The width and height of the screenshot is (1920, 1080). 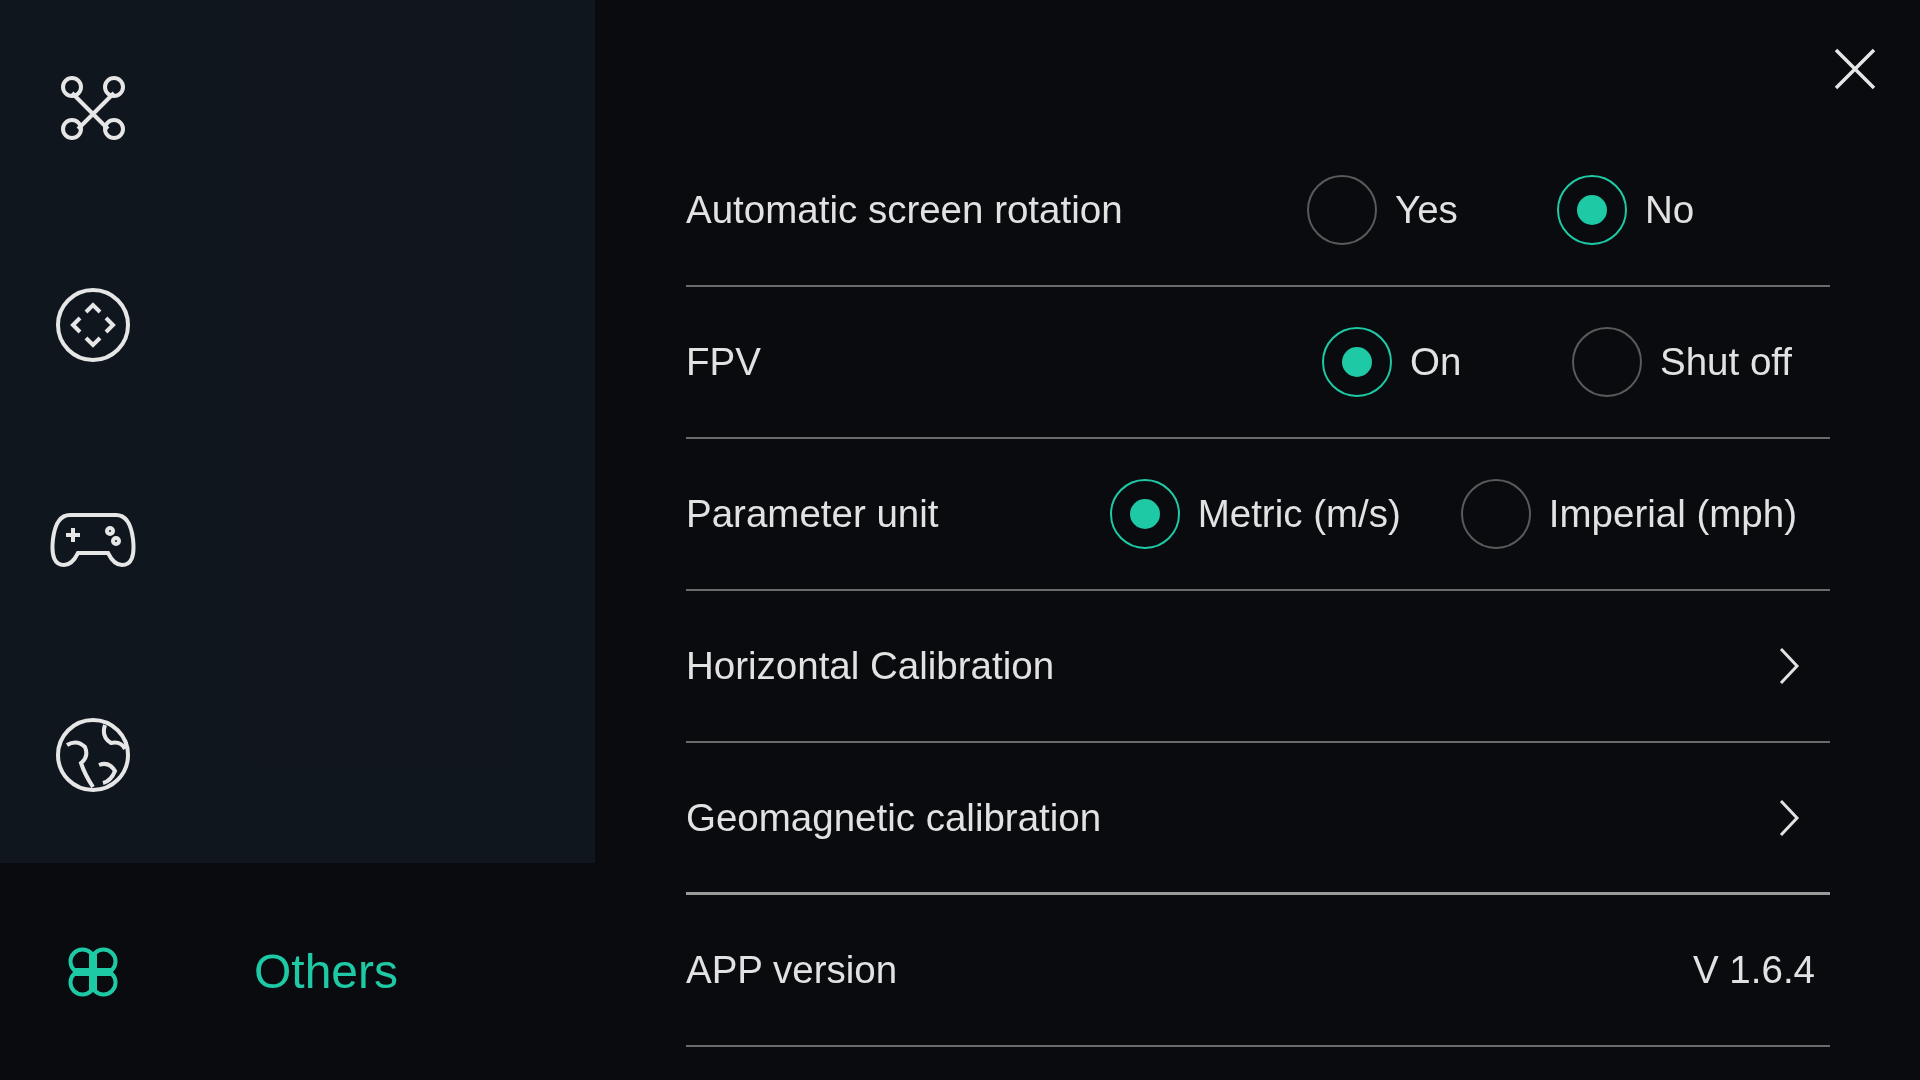 I want to click on setting-label: FPV, so click(x=723, y=362).